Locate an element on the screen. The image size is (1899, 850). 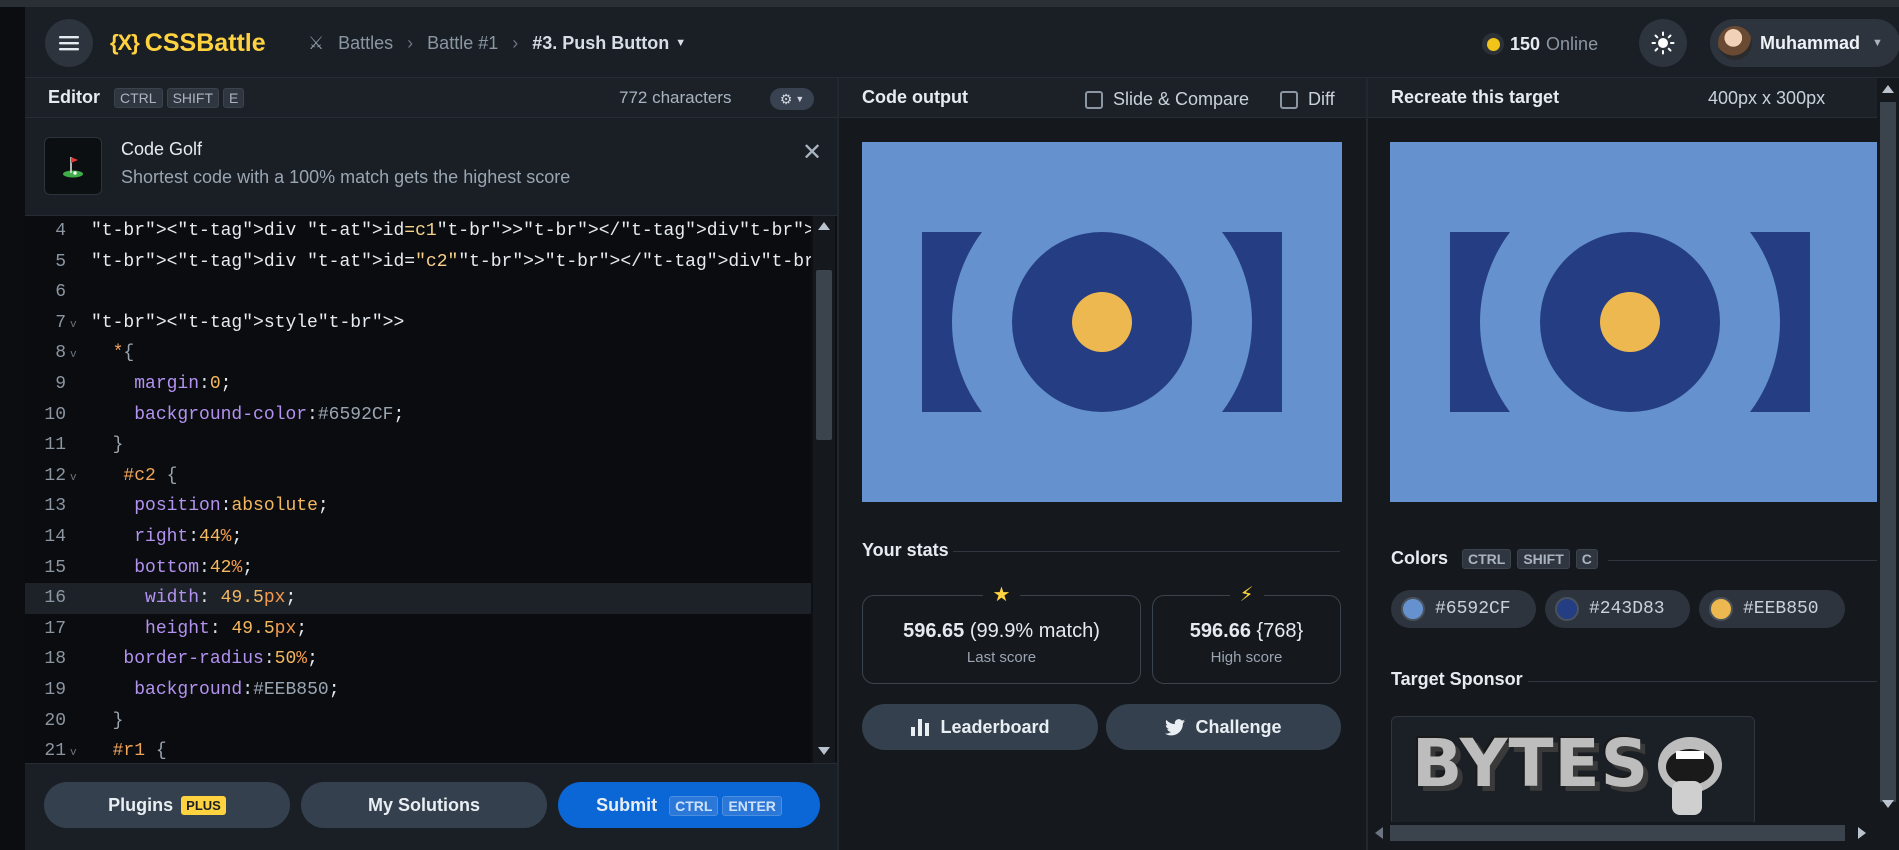
code-line: 13 position:absolute; is located at coordinates (418, 506).